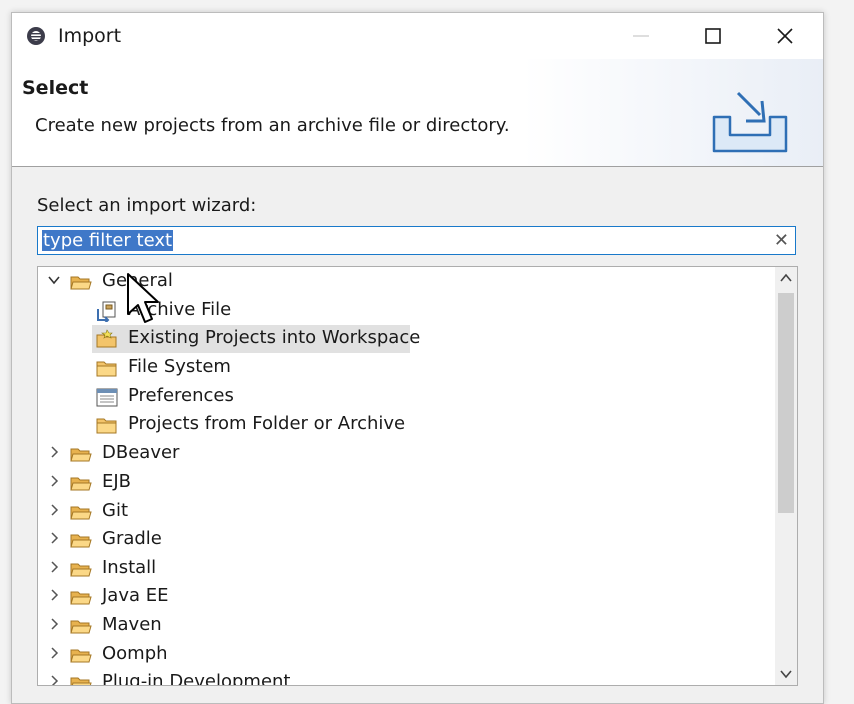  What do you see at coordinates (108, 240) in the screenshot?
I see `filter-input-text: type filter text` at bounding box center [108, 240].